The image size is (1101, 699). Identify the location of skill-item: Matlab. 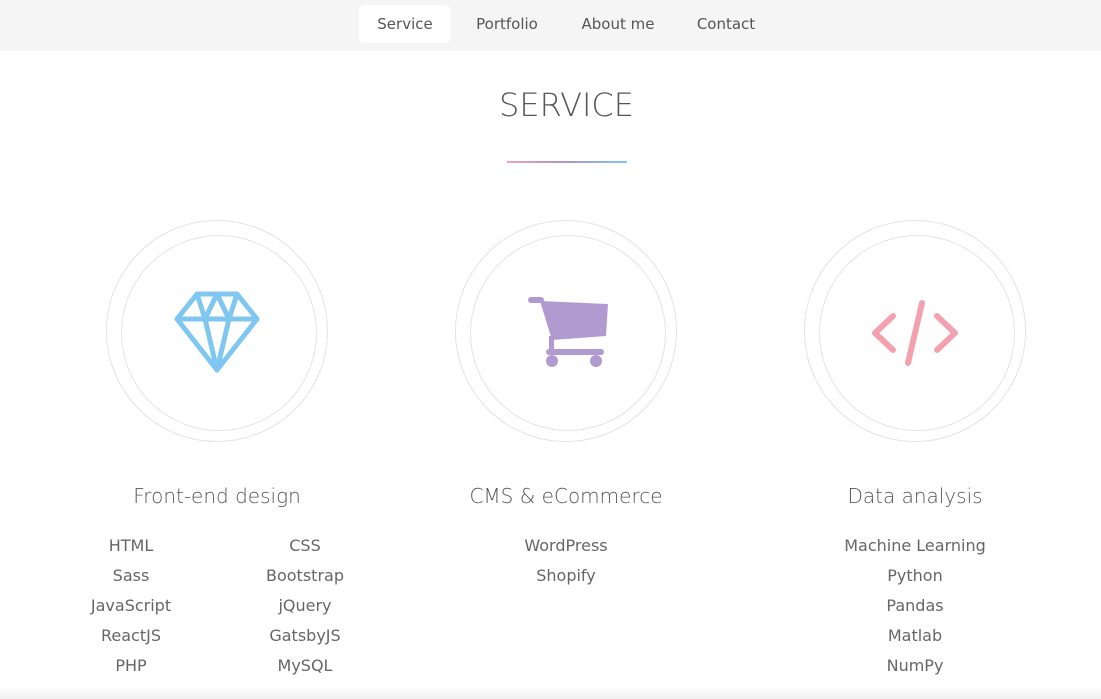
(915, 635).